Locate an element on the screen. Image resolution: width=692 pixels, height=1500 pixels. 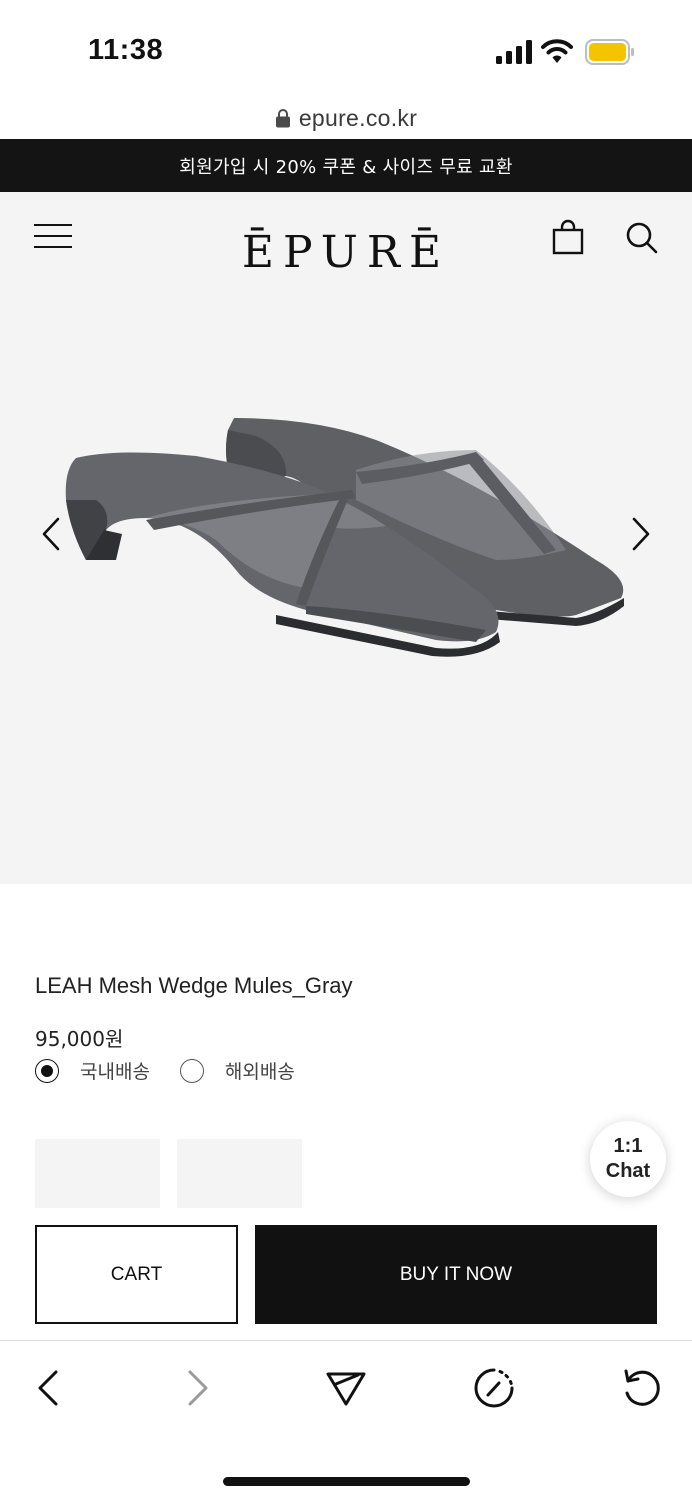
url-text: epure.co.kr is located at coordinates (358, 117).